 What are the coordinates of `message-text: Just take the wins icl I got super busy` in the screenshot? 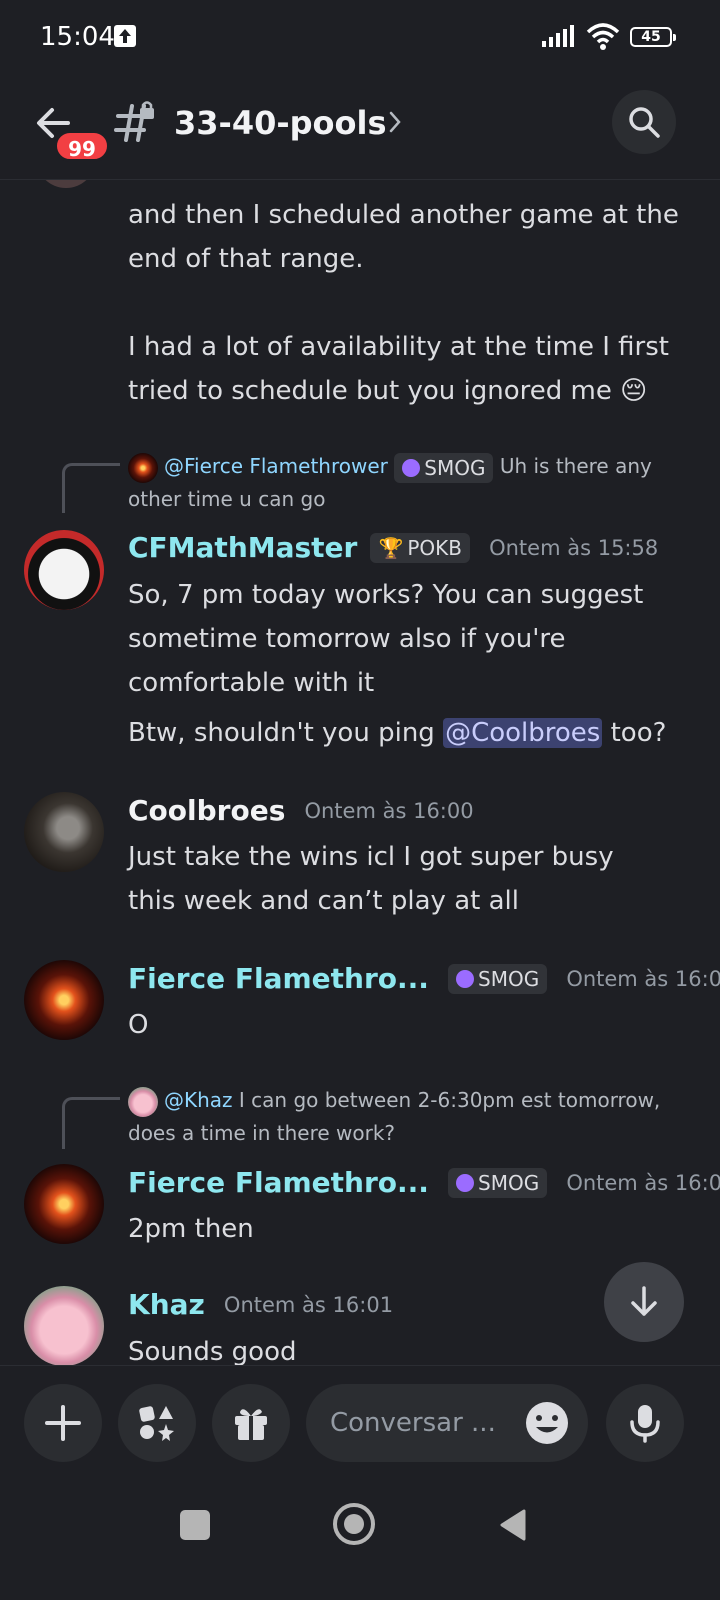 It's located at (371, 857).